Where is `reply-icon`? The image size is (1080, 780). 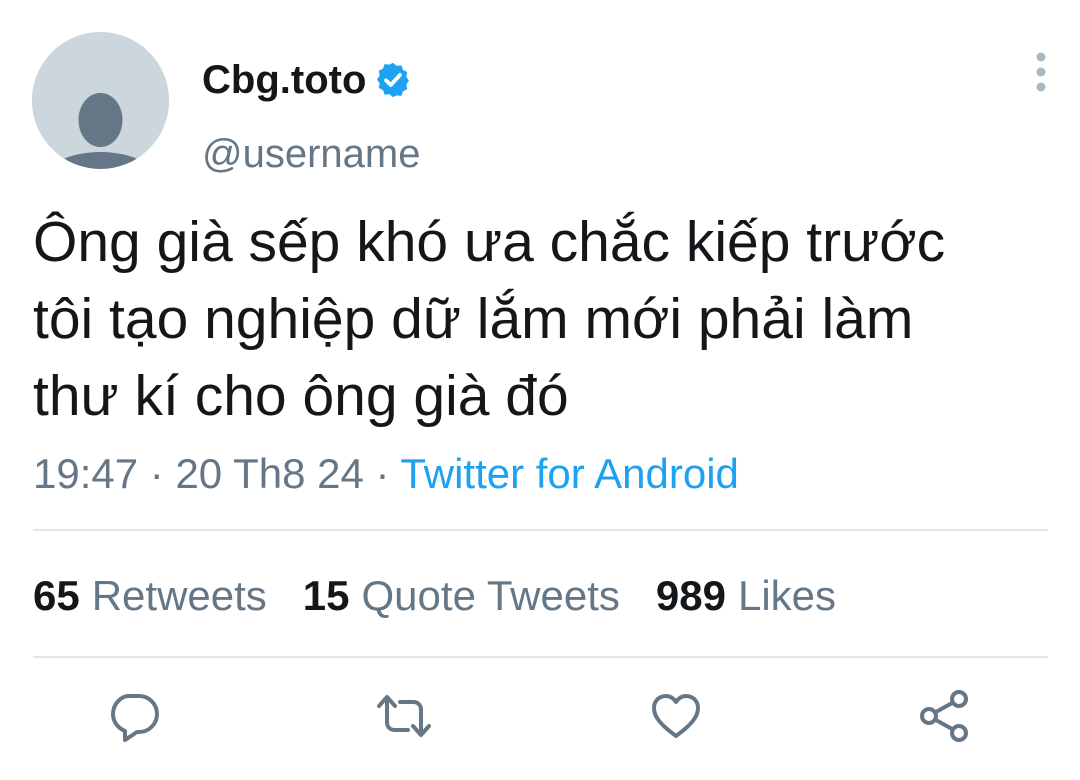 reply-icon is located at coordinates (134, 716).